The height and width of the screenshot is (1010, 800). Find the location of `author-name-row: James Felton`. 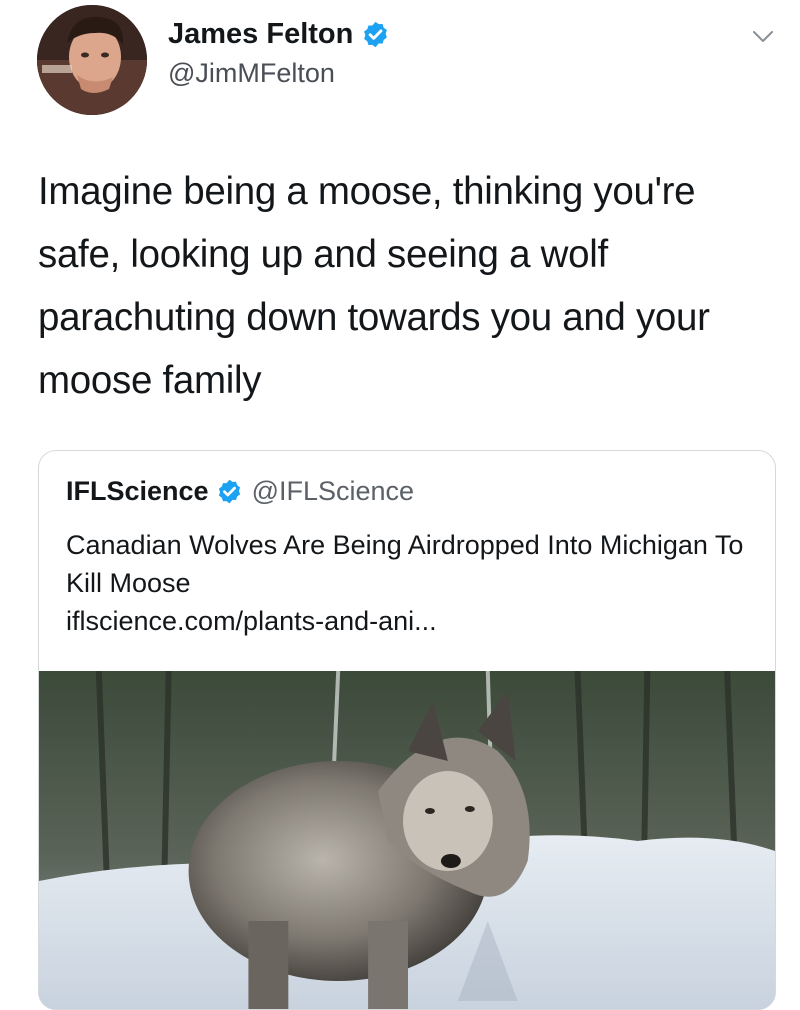

author-name-row: James Felton is located at coordinates (279, 34).